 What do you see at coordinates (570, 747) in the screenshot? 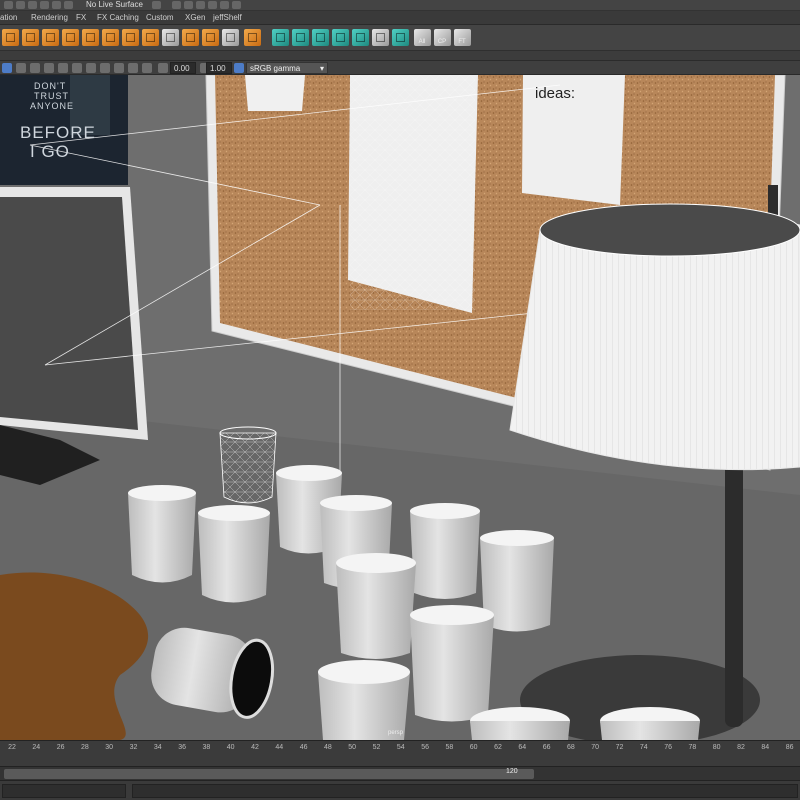
I see `time-tick-label: 68` at bounding box center [570, 747].